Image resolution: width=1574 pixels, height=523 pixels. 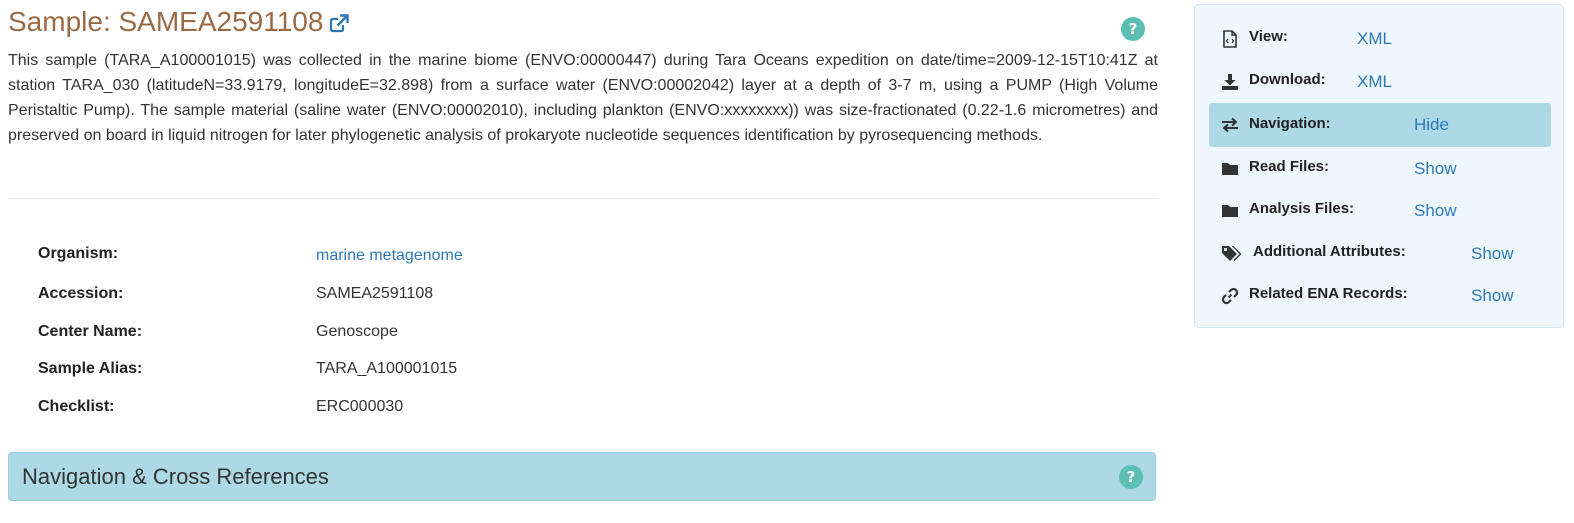 I want to click on panel-row-analysis-files: Analysis Files: Show, so click(x=1380, y=210).